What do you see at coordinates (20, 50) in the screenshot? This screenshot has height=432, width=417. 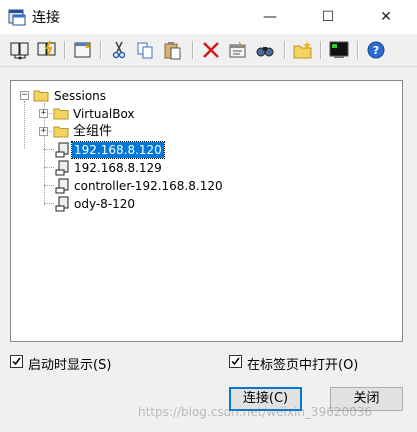 I see `connect-icon` at bounding box center [20, 50].